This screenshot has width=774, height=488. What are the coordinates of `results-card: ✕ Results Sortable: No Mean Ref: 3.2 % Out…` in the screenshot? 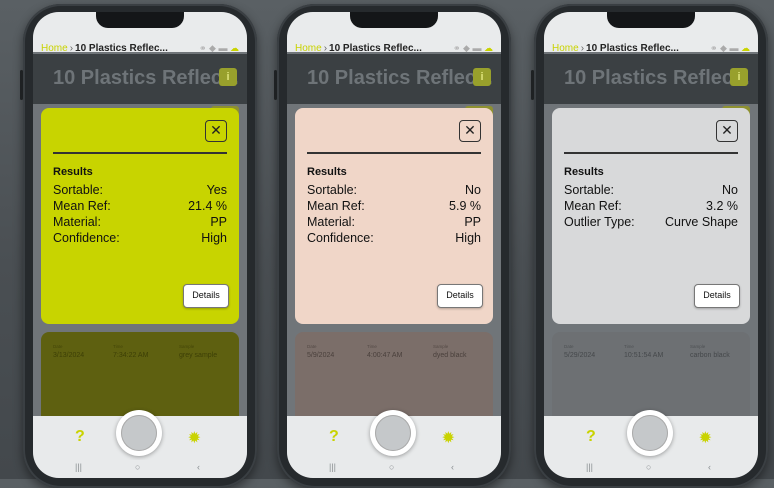 It's located at (651, 216).